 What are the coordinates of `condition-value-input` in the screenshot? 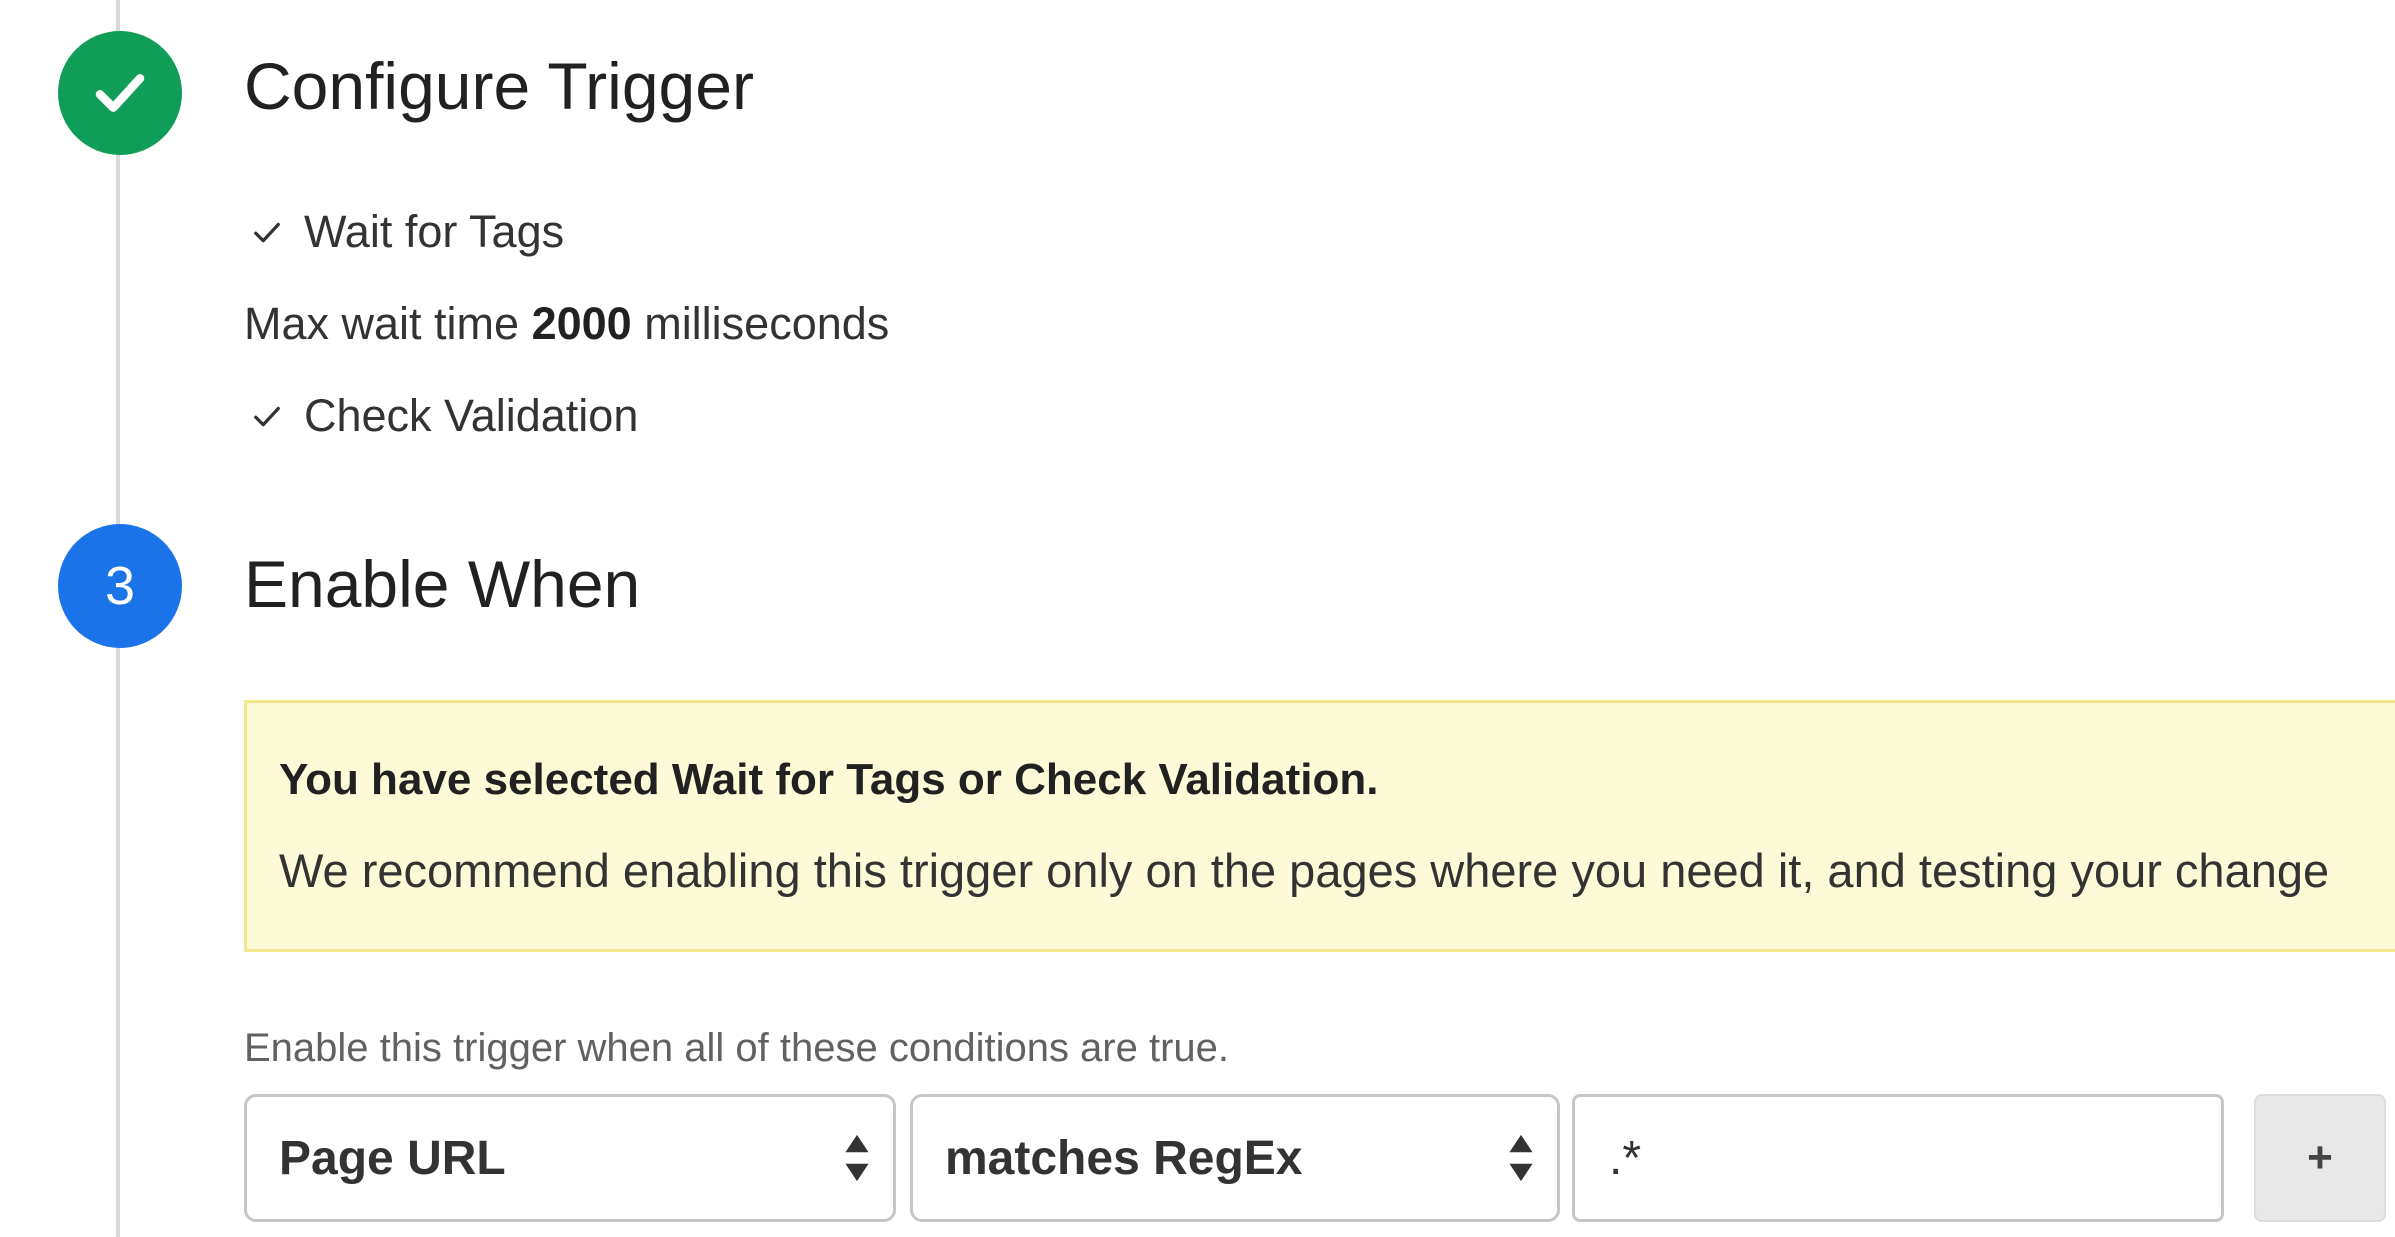 It's located at (1898, 1158).